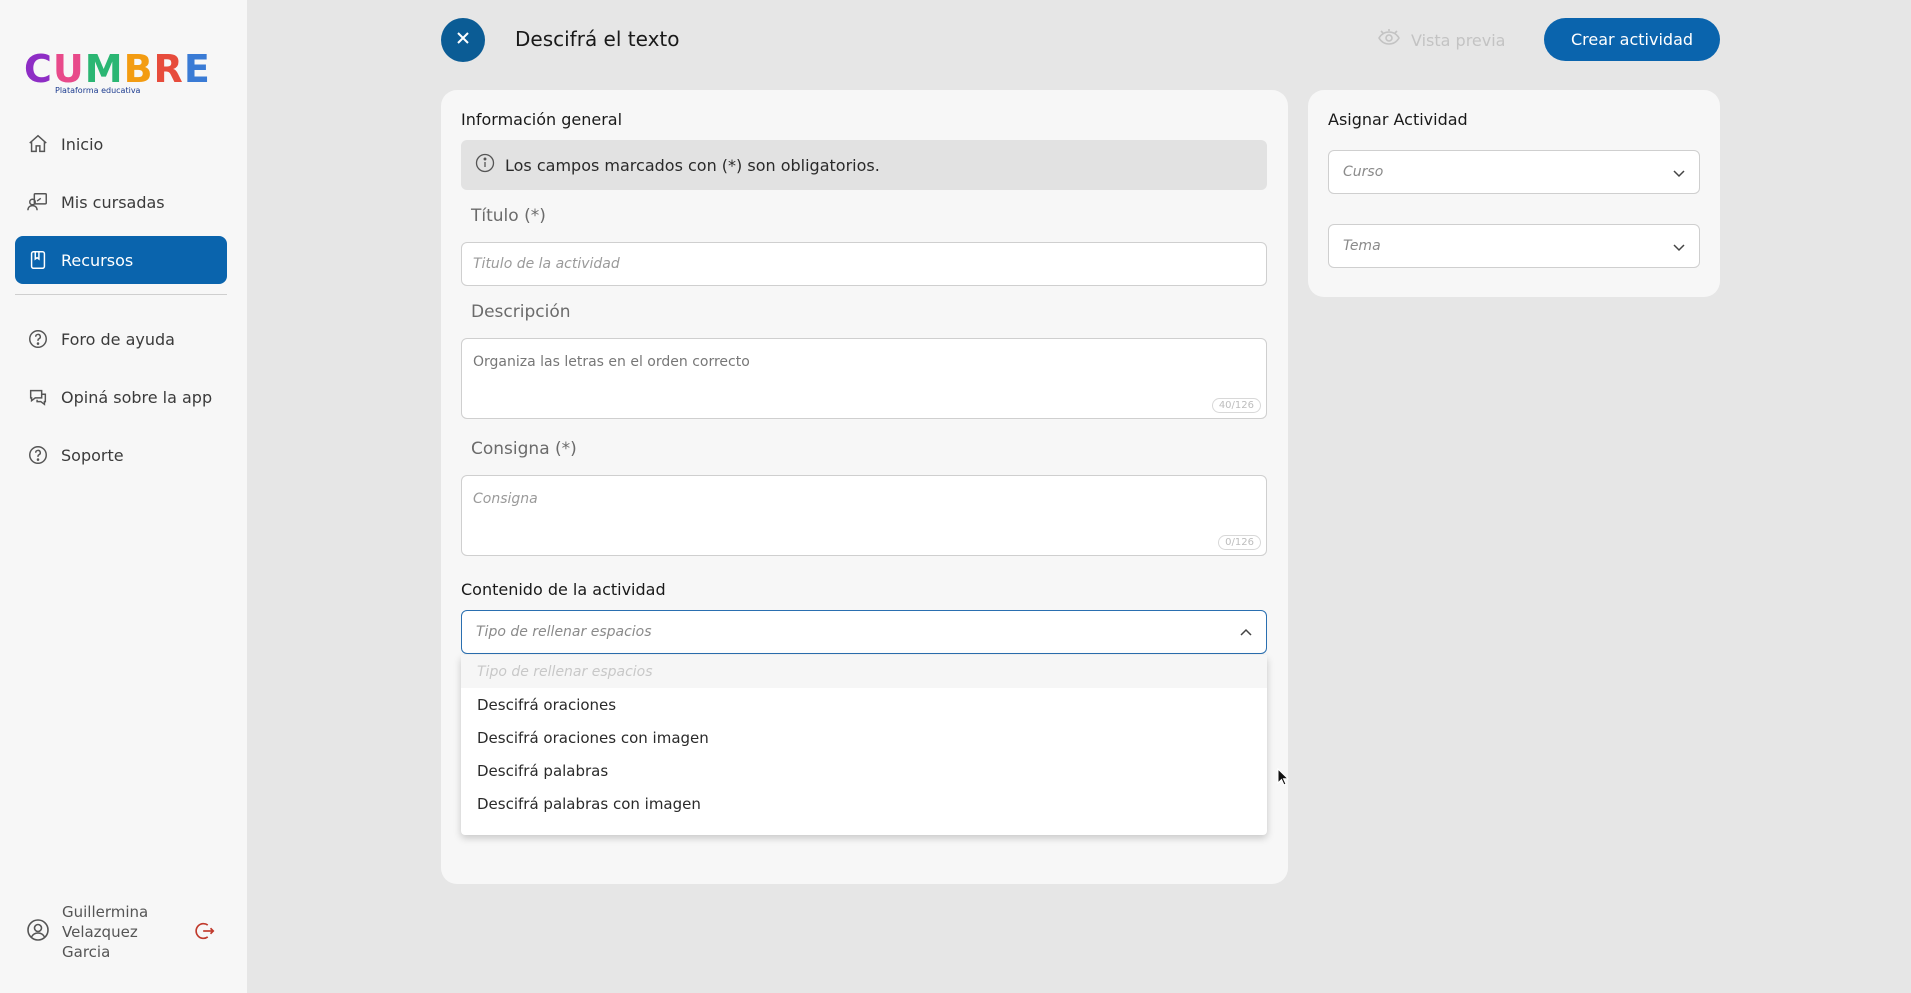 The width and height of the screenshot is (1911, 993). I want to click on user-name: Guillermina Velazquez Garcia, so click(105, 932).